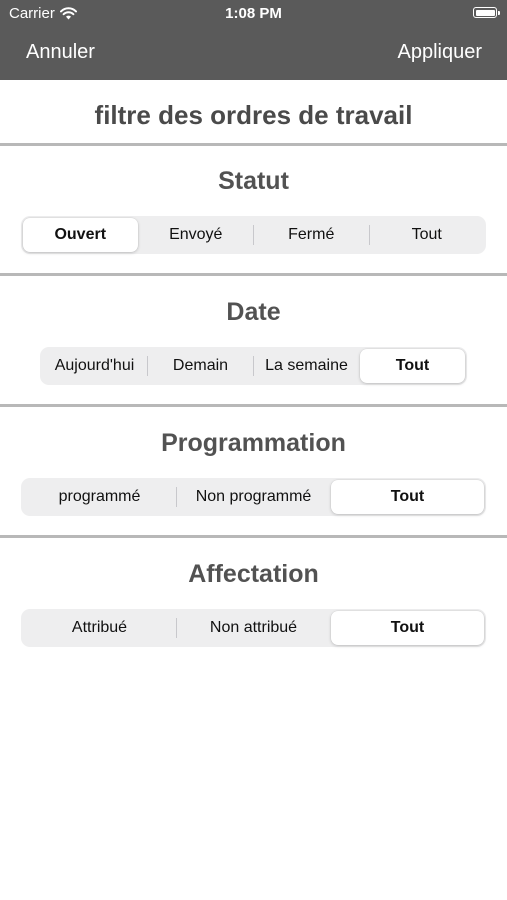  Describe the element at coordinates (196, 235) in the screenshot. I see `segment-option: Envoyé` at that location.